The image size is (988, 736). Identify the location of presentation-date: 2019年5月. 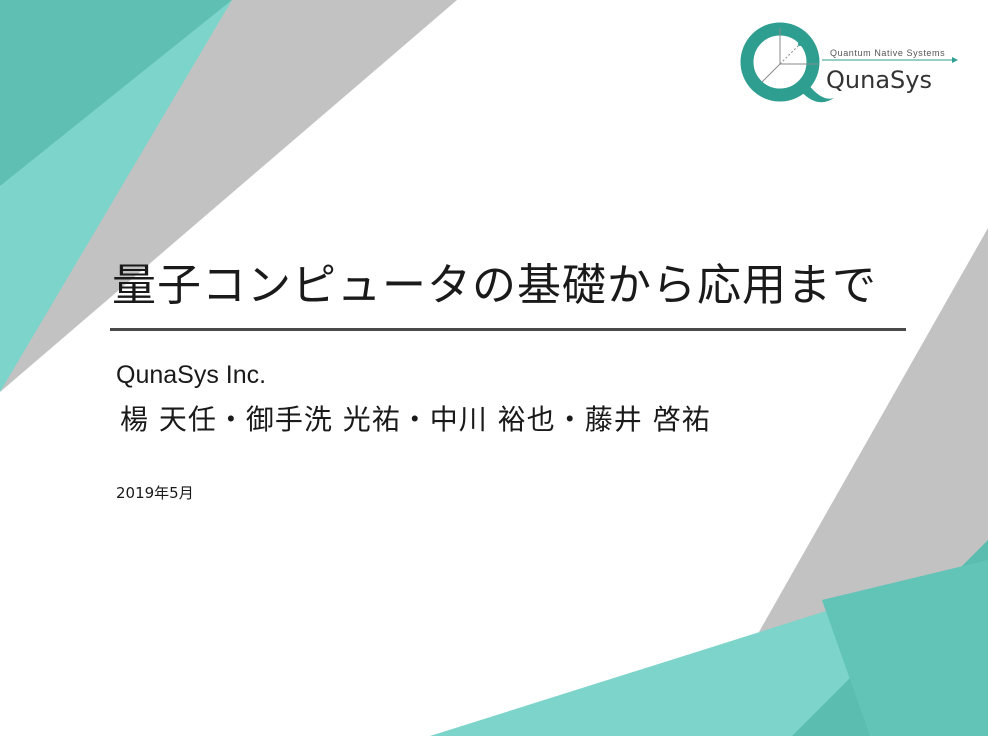
(155, 493).